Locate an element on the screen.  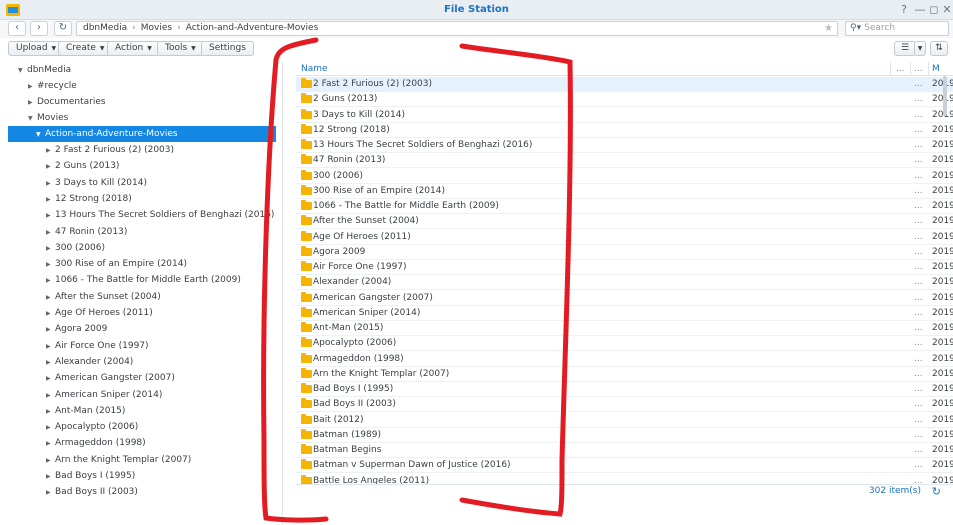
sort-icon: ⇅ is located at coordinates (939, 48).